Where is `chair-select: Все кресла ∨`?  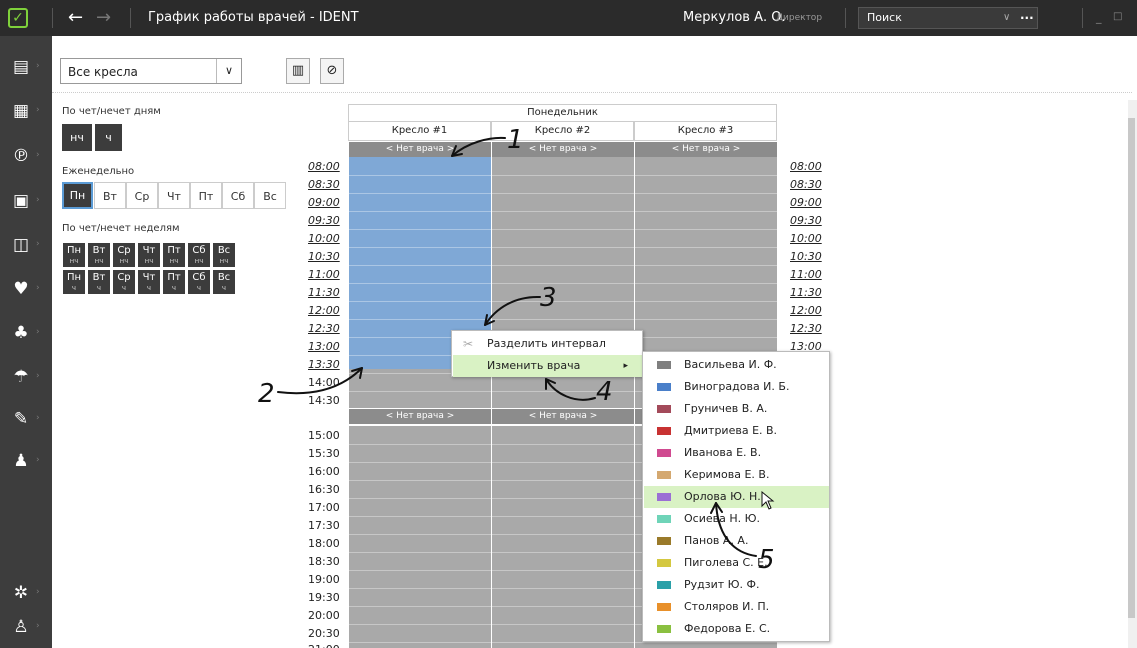
chair-select: Все кресла ∨ is located at coordinates (151, 71).